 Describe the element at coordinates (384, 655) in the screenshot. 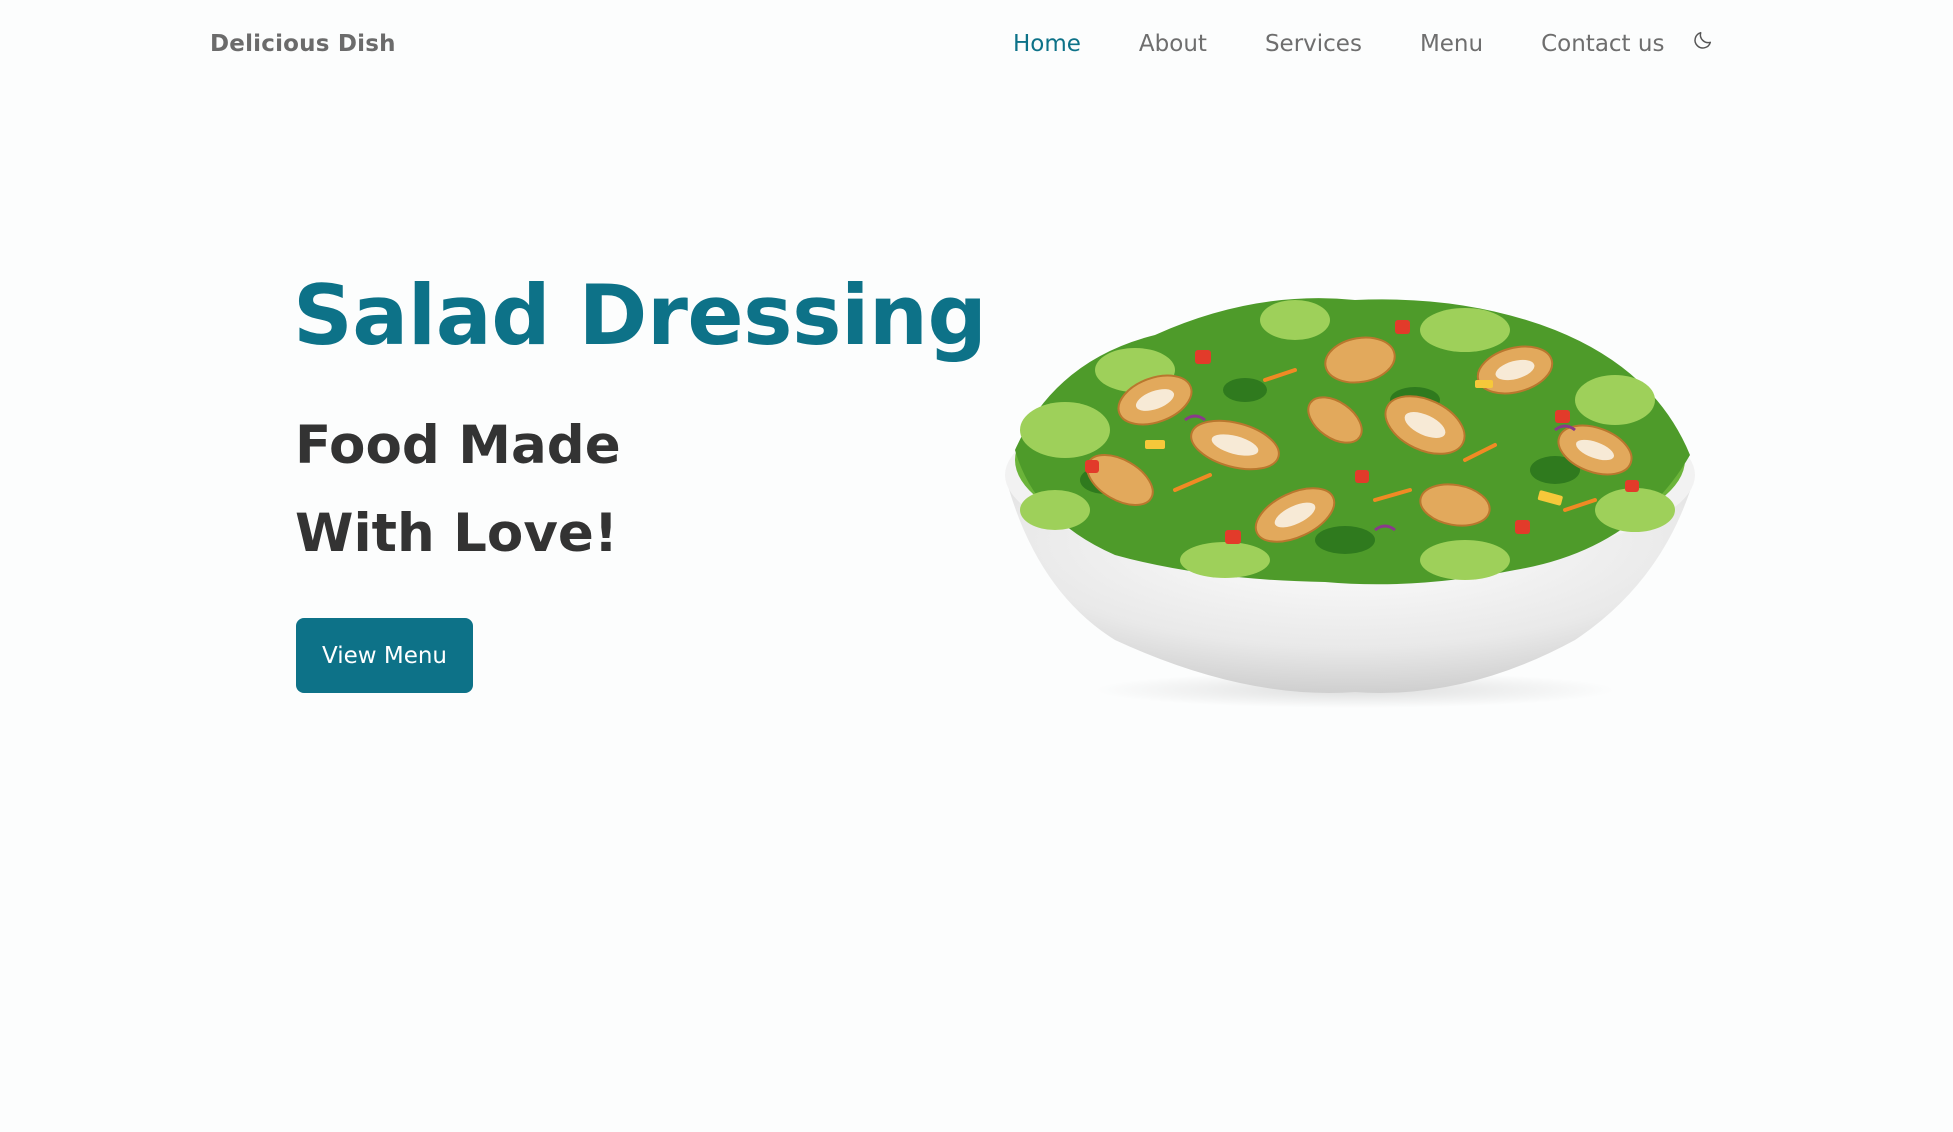

I see `view-menu-button: View Menu` at that location.